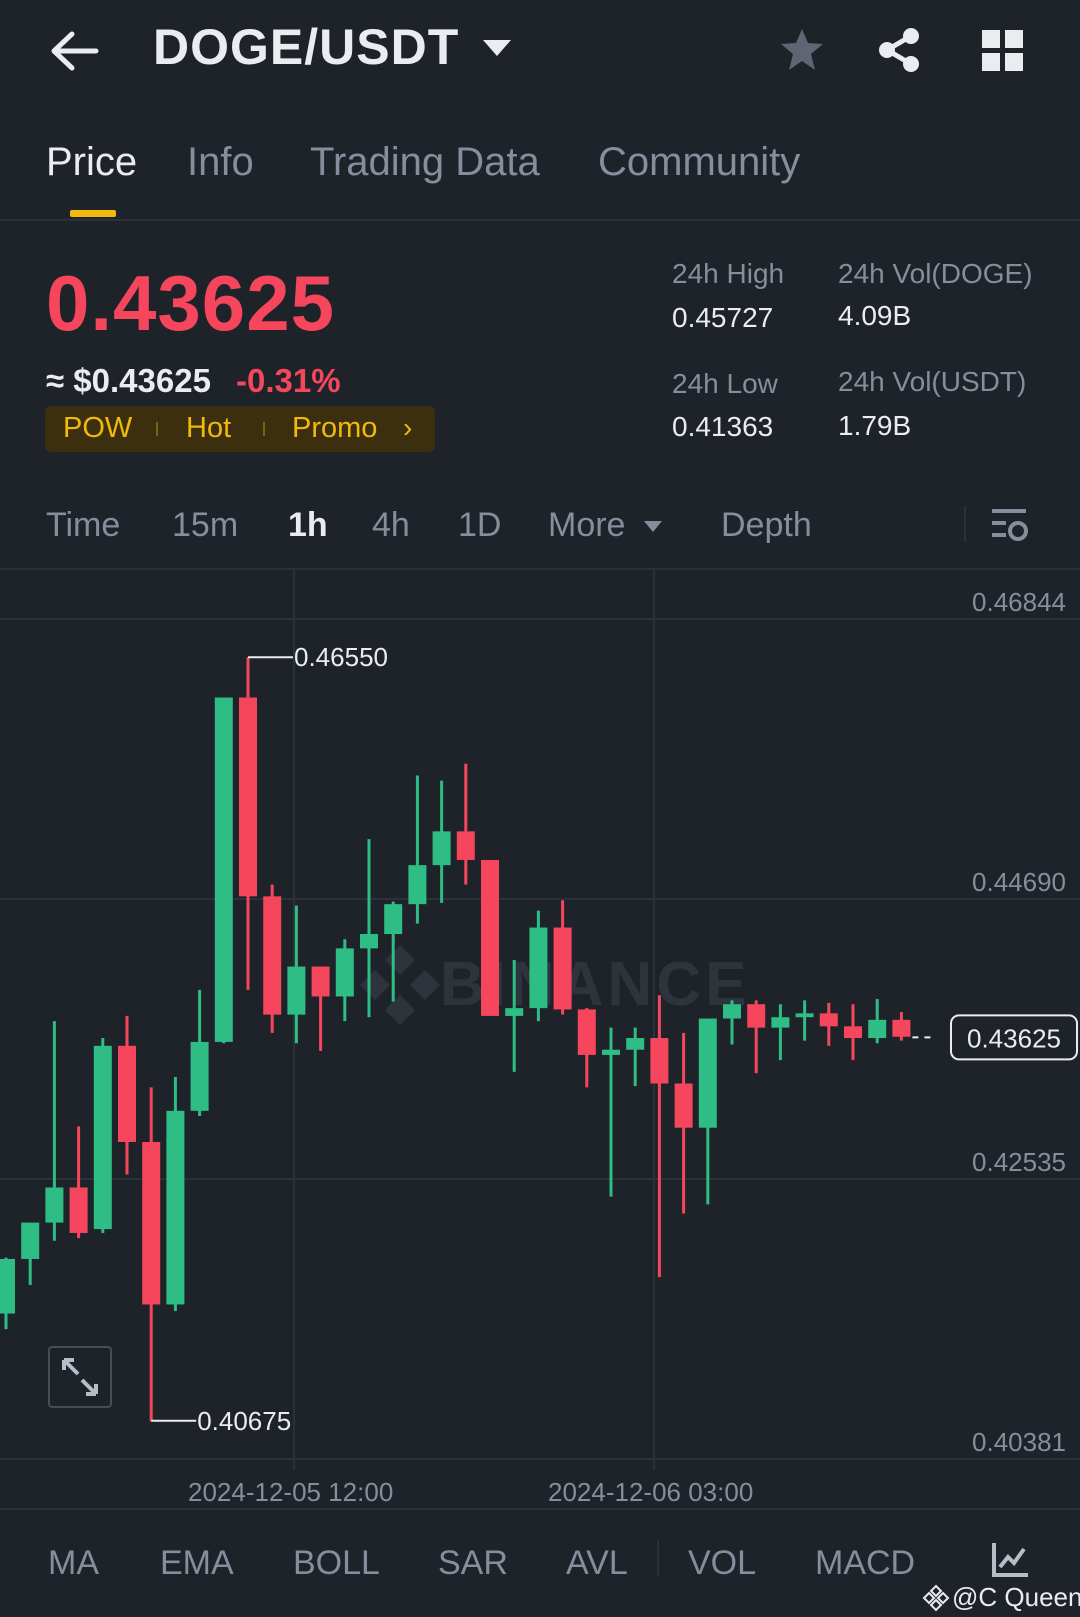  Describe the element at coordinates (91, 162) in the screenshot. I see `tab-price: Price` at that location.